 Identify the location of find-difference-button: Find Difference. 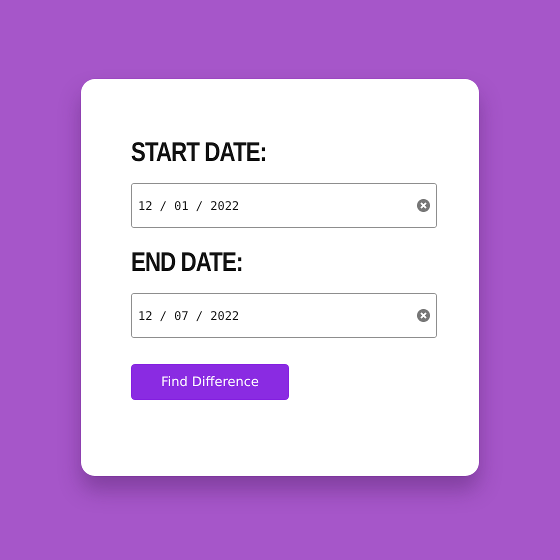
(210, 382).